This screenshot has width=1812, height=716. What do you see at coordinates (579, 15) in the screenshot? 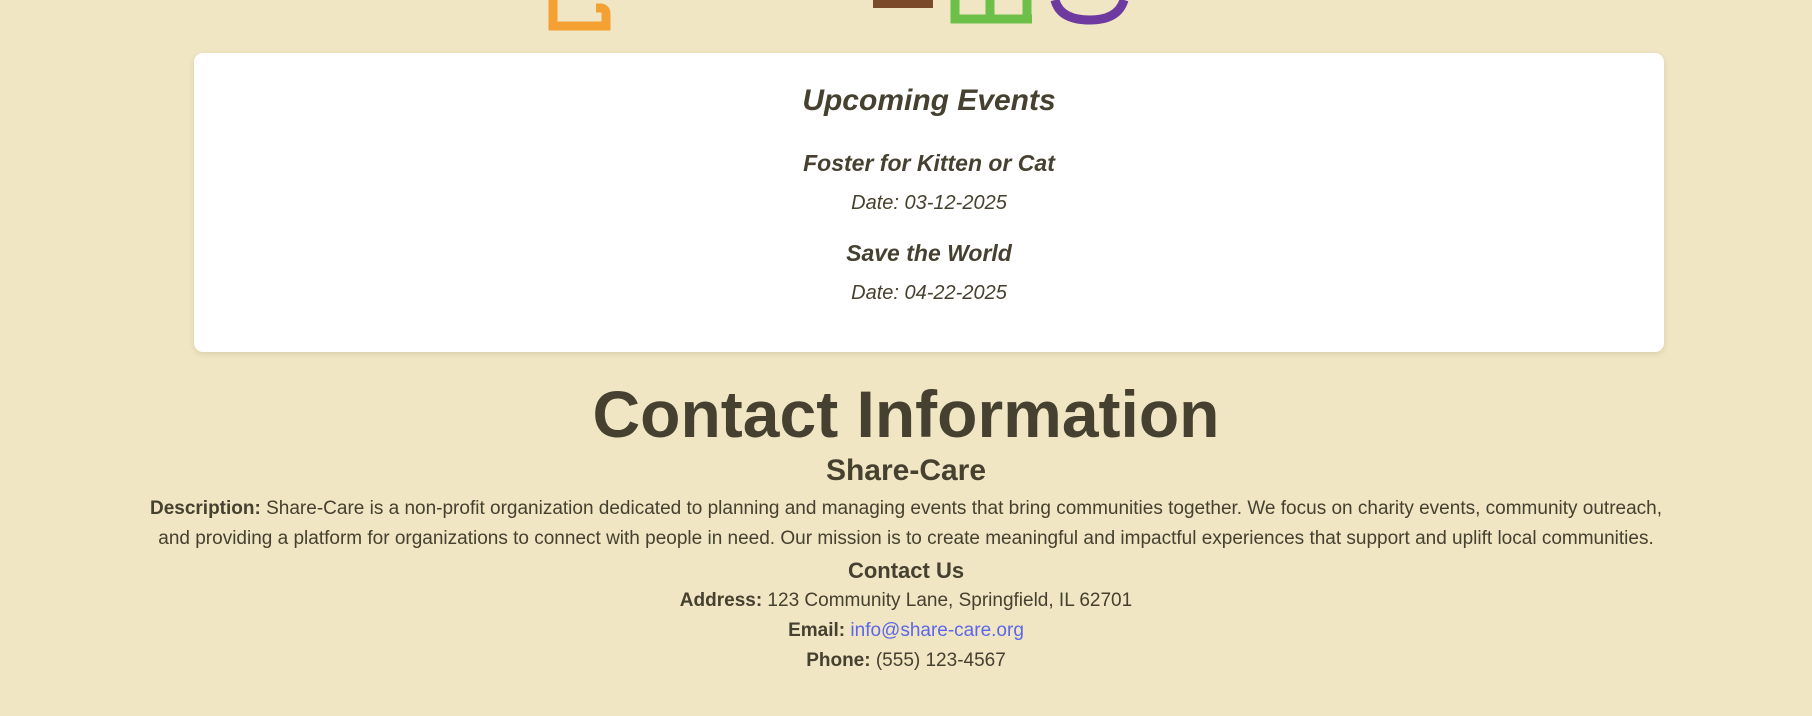
I see `logo-letter-orange` at bounding box center [579, 15].